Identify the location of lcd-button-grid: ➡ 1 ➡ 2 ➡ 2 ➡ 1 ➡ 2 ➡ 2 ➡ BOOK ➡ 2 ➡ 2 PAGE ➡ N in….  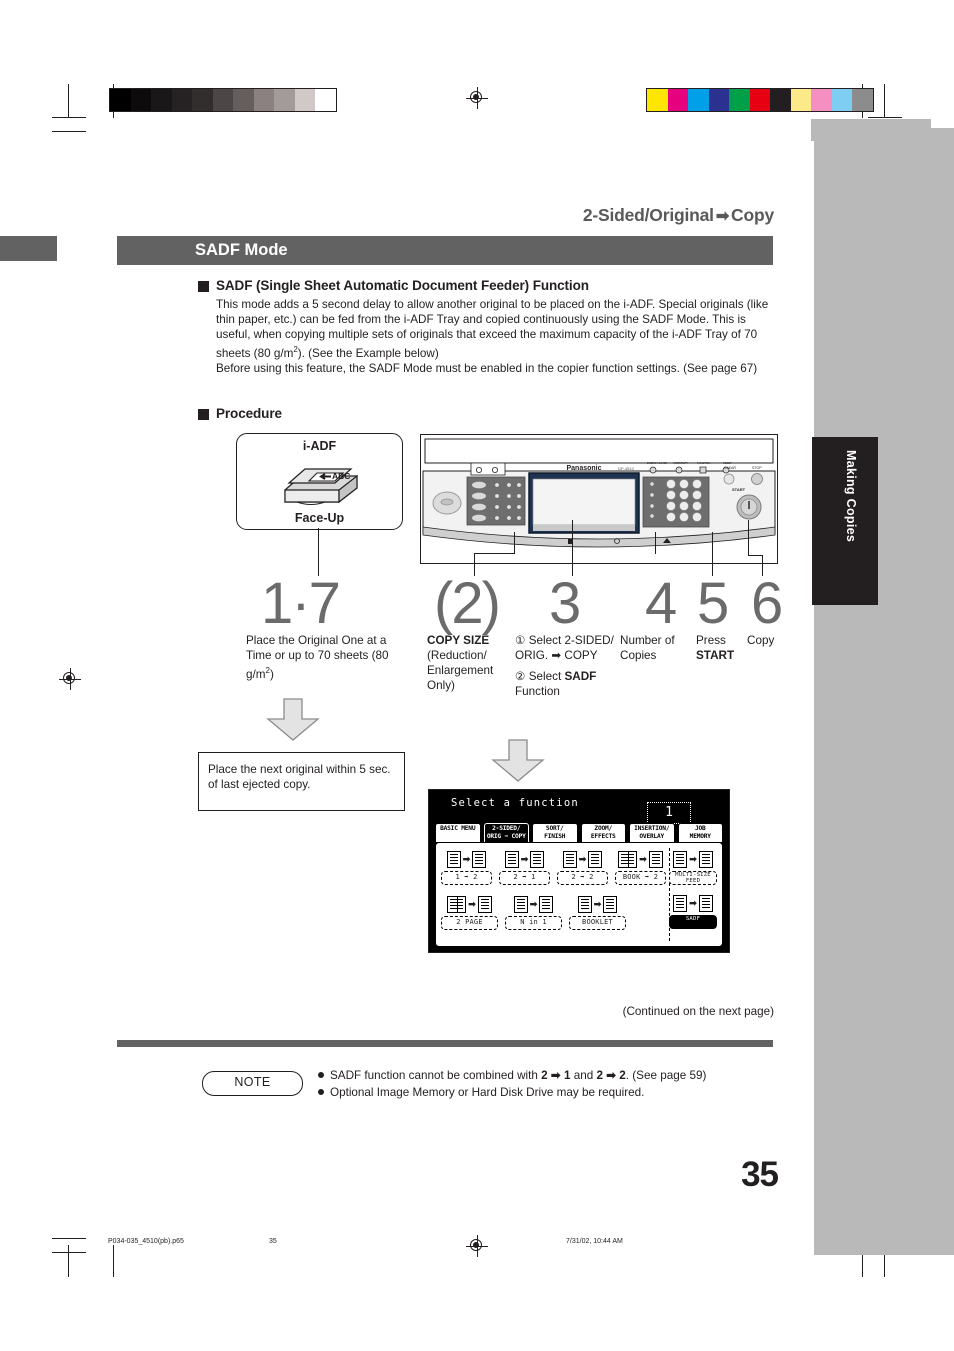
(553, 894).